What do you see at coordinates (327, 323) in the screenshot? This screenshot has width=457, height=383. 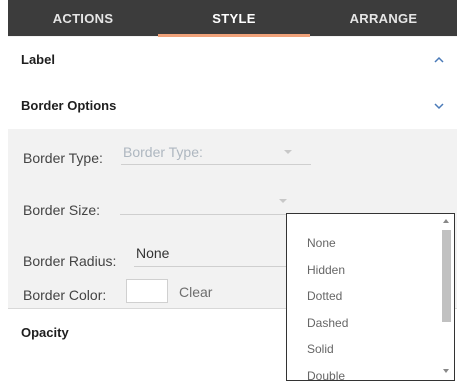 I see `dropdown-option: Dashed` at bounding box center [327, 323].